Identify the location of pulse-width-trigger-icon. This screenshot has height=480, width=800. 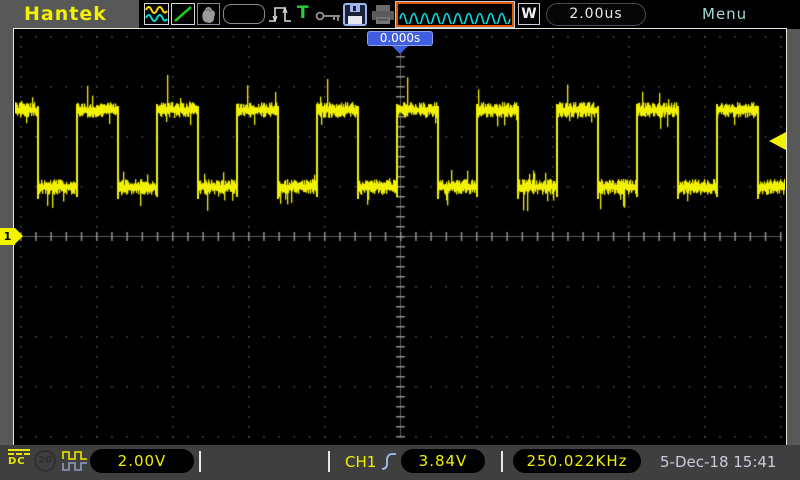
(281, 16).